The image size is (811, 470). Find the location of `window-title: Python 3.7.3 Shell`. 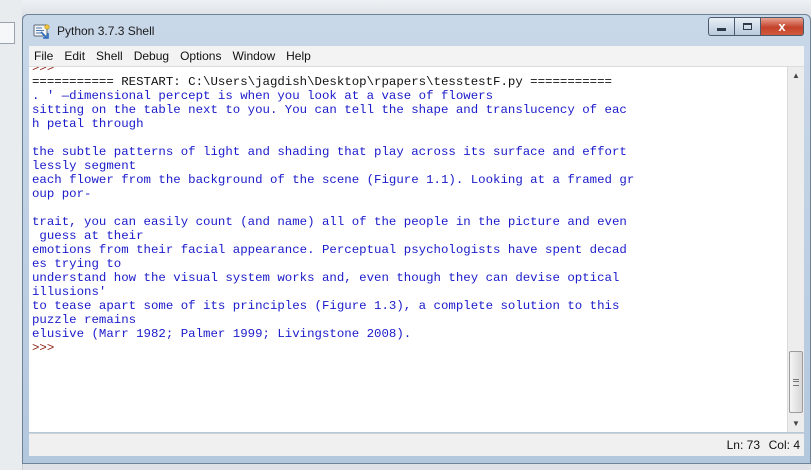

window-title: Python 3.7.3 Shell is located at coordinates (106, 31).